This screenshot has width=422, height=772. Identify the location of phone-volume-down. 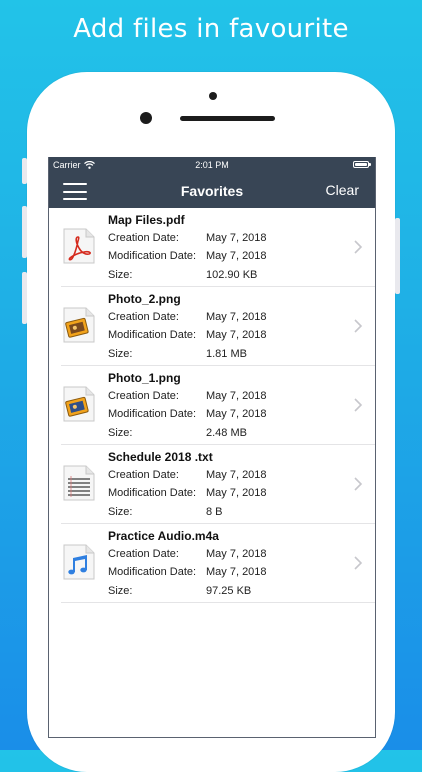
(24, 298).